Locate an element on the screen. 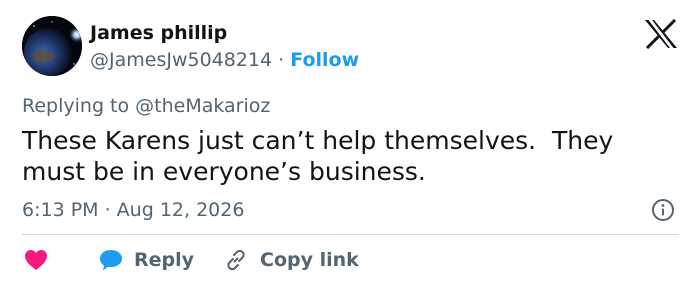 The height and width of the screenshot is (287, 700). divider is located at coordinates (350, 234).